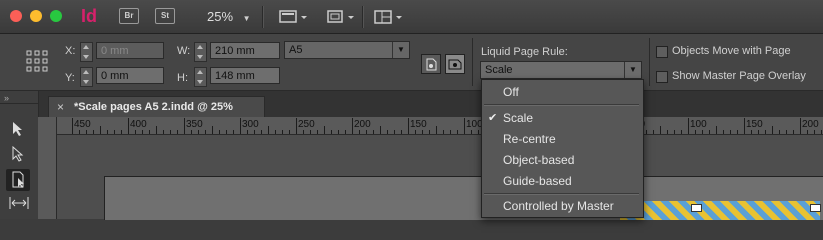  Describe the element at coordinates (56, 16) in the screenshot. I see `zoom-window-button` at that location.